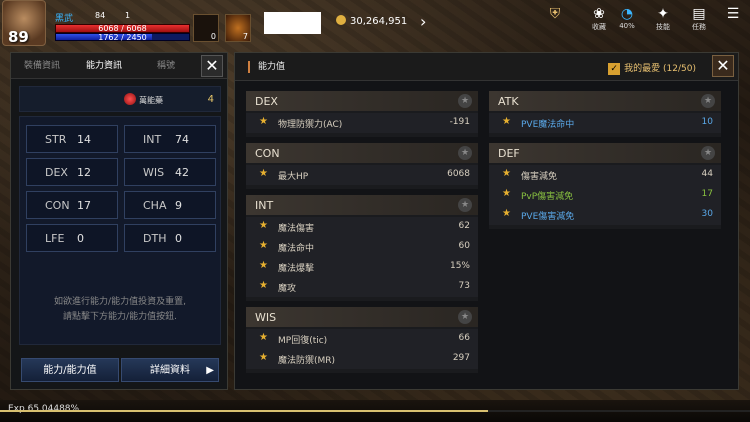 This screenshot has width=750, height=422. Describe the element at coordinates (44, 409) in the screenshot. I see `exp-text: Exp 65.04488%` at that location.